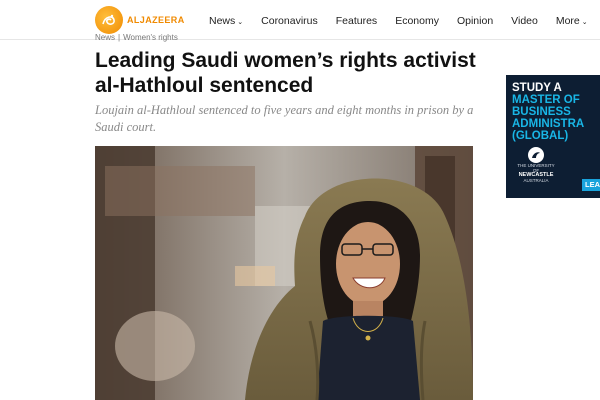 This screenshot has height=400, width=600. What do you see at coordinates (222, 21) in the screenshot?
I see `nav-item-label: News` at bounding box center [222, 21].